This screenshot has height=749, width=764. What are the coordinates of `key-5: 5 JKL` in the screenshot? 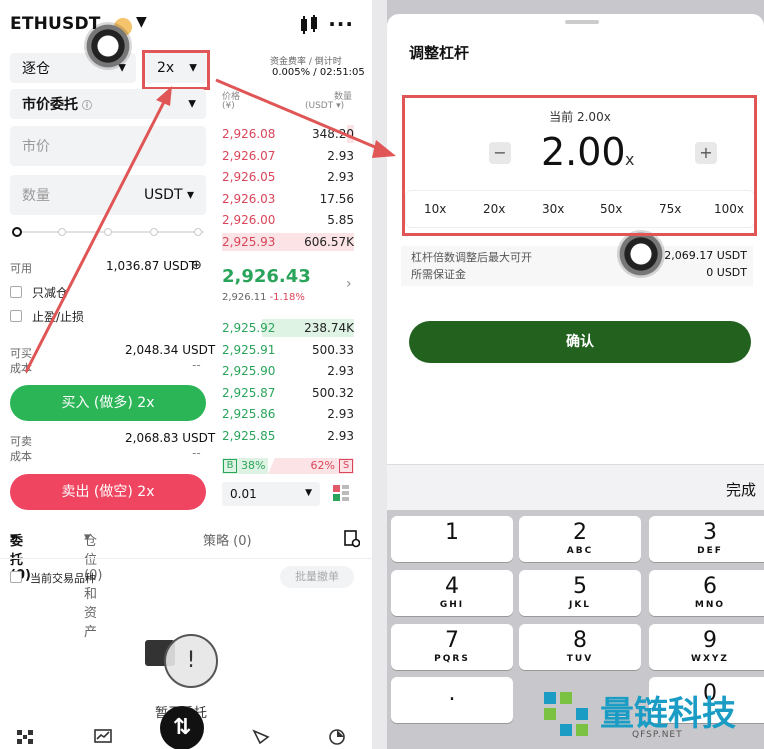 It's located at (580, 593).